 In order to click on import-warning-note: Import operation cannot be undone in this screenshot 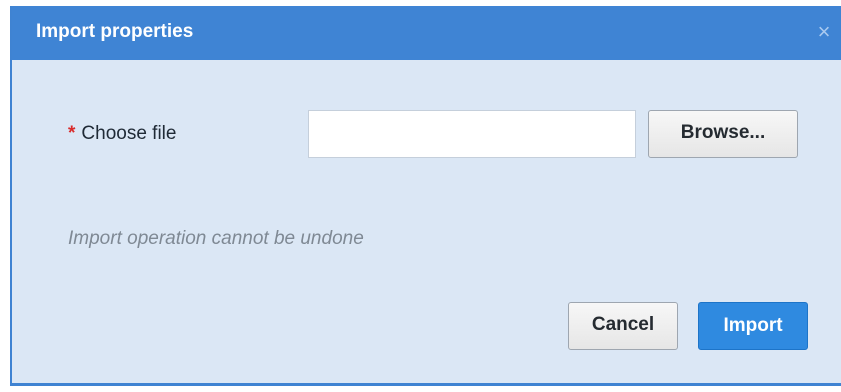, I will do `click(216, 238)`.